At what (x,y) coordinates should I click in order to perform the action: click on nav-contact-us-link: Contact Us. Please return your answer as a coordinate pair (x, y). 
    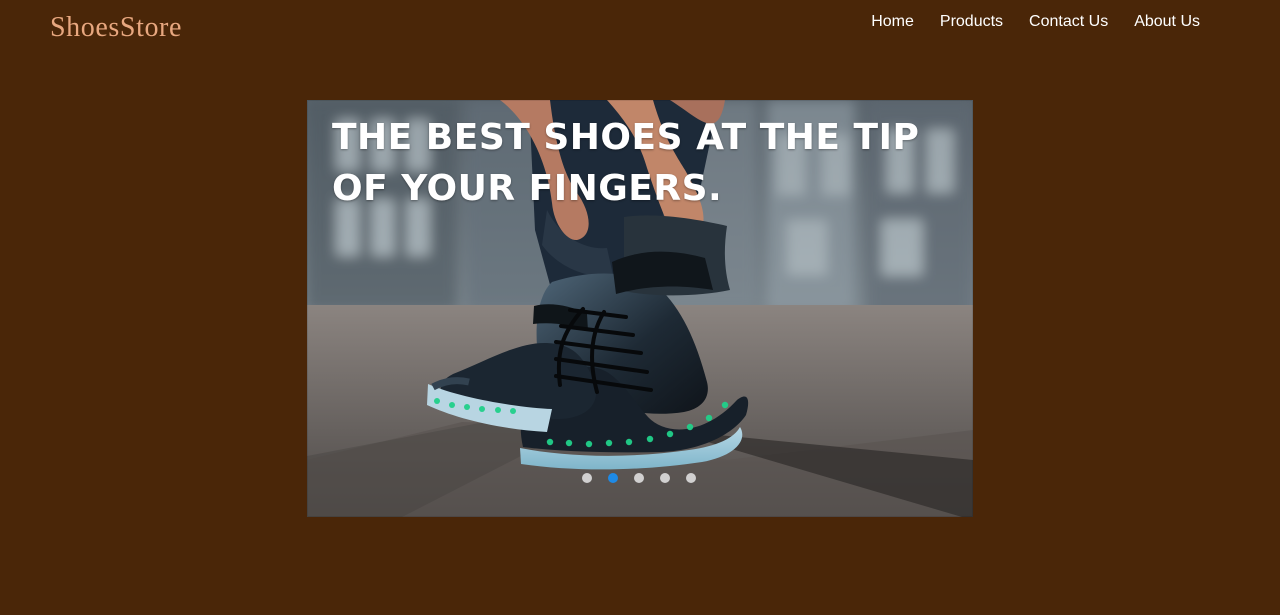
    Looking at the image, I should click on (1068, 22).